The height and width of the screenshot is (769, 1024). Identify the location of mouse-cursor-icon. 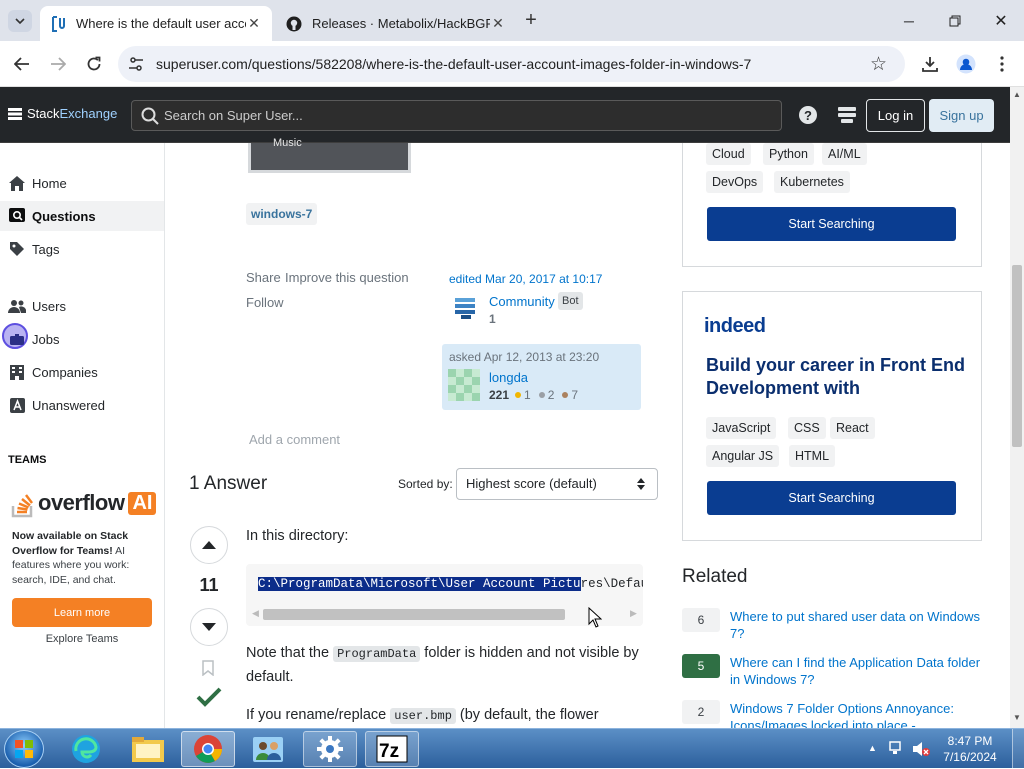
(595, 618).